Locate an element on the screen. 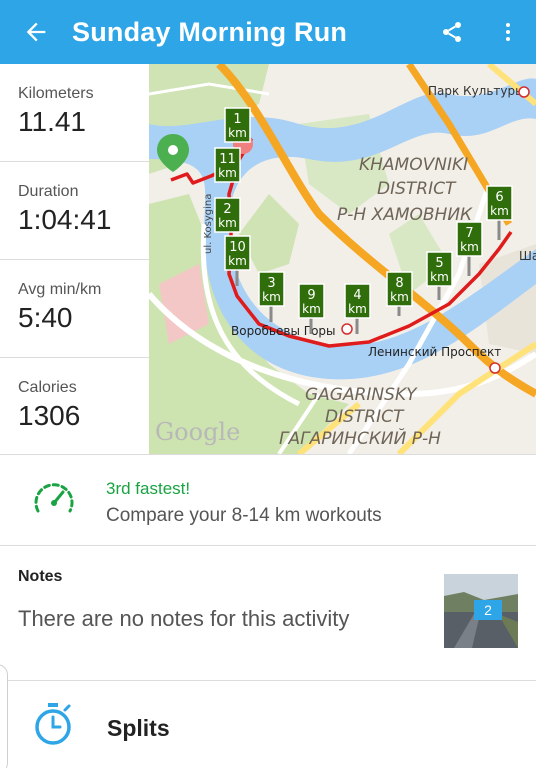 The image size is (536, 768). km-marker-number: 1 is located at coordinates (237, 119).